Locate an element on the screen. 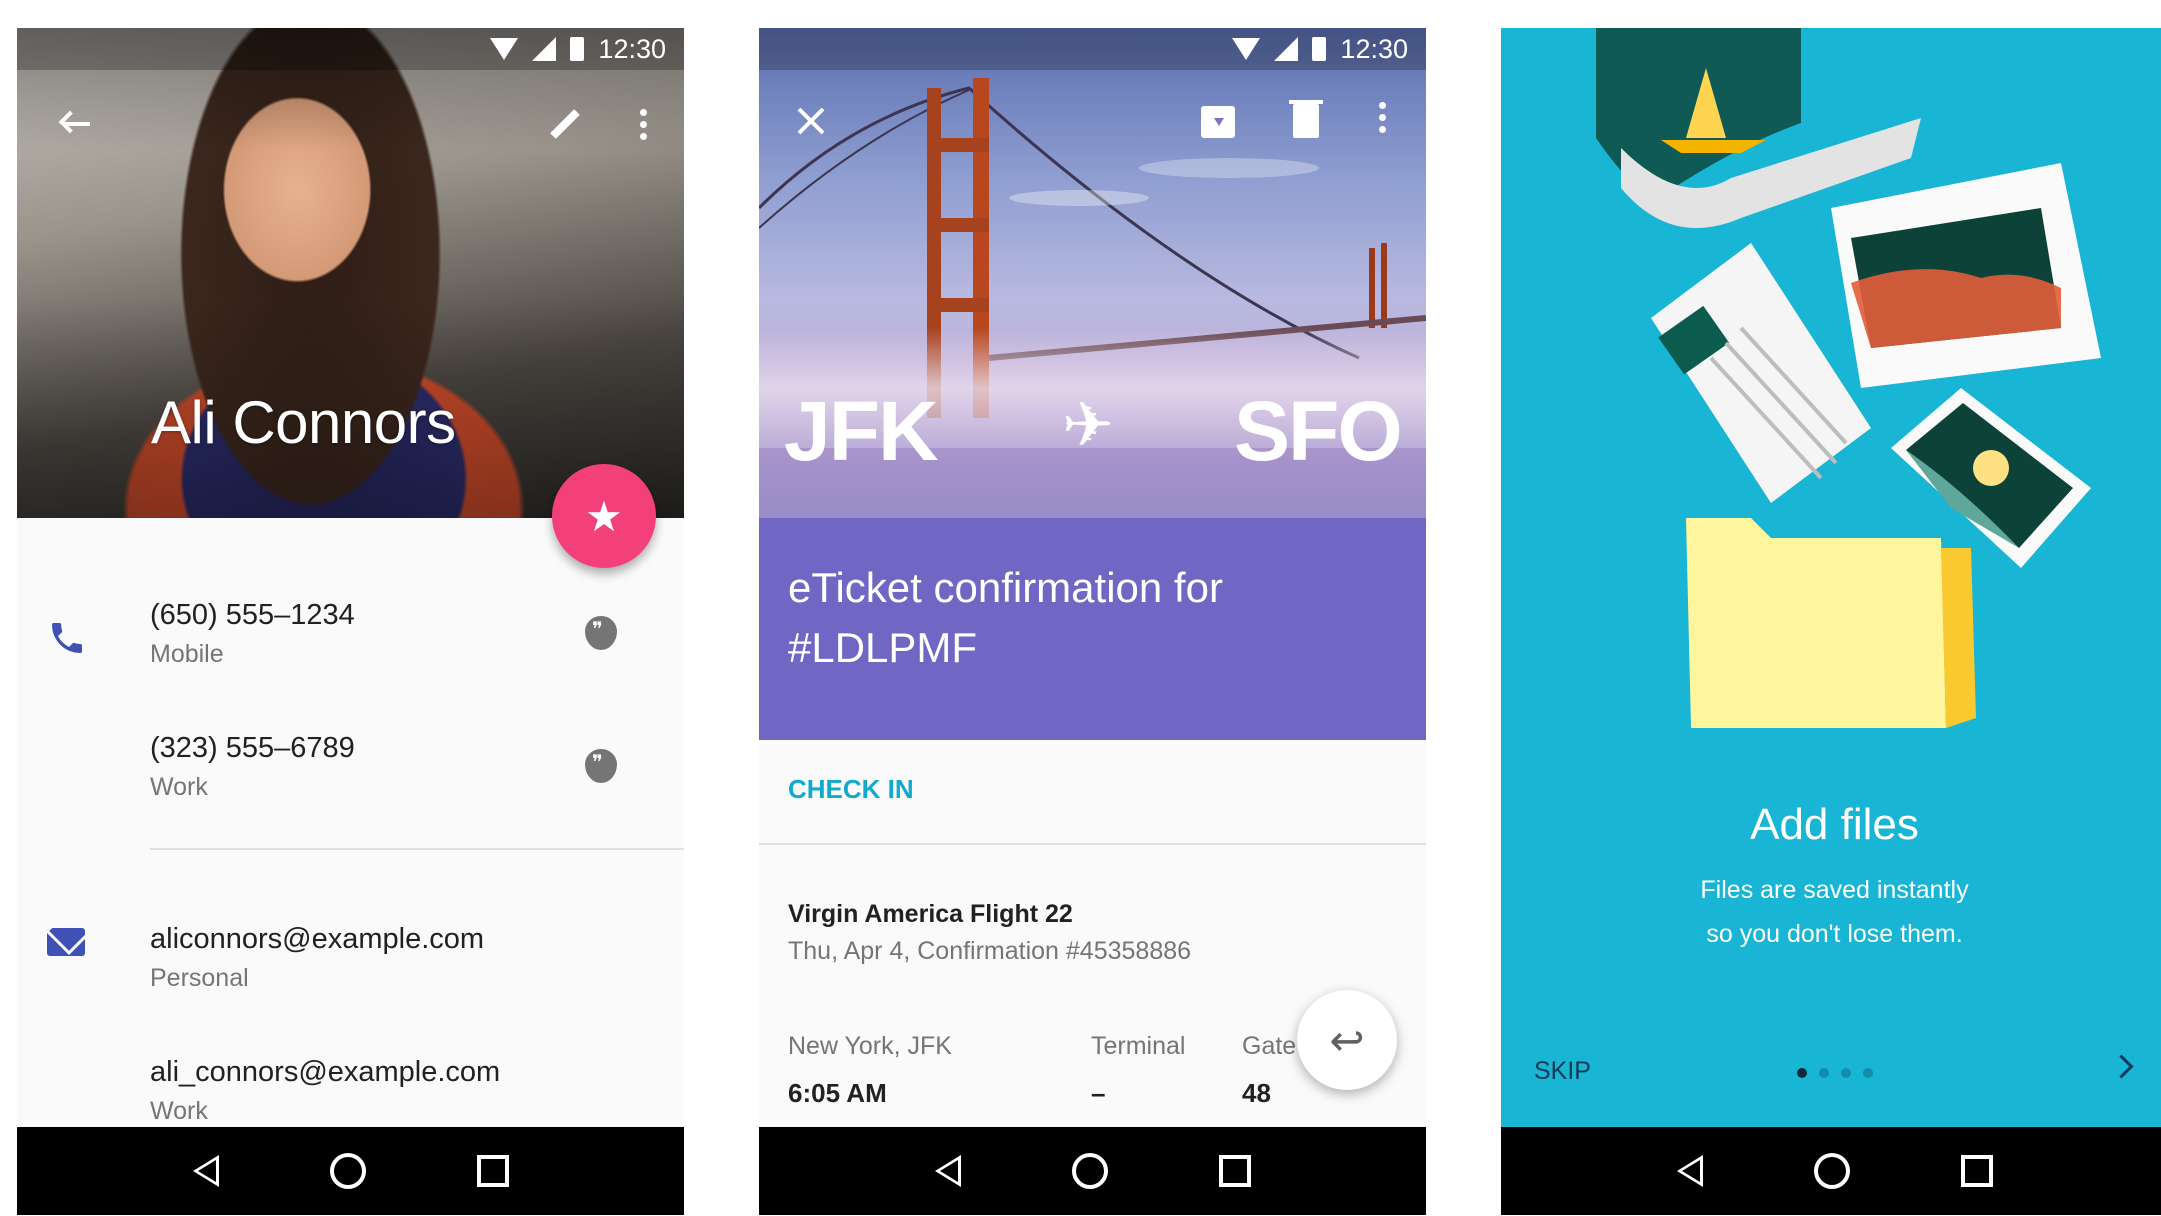  close-icon is located at coordinates (811, 122).